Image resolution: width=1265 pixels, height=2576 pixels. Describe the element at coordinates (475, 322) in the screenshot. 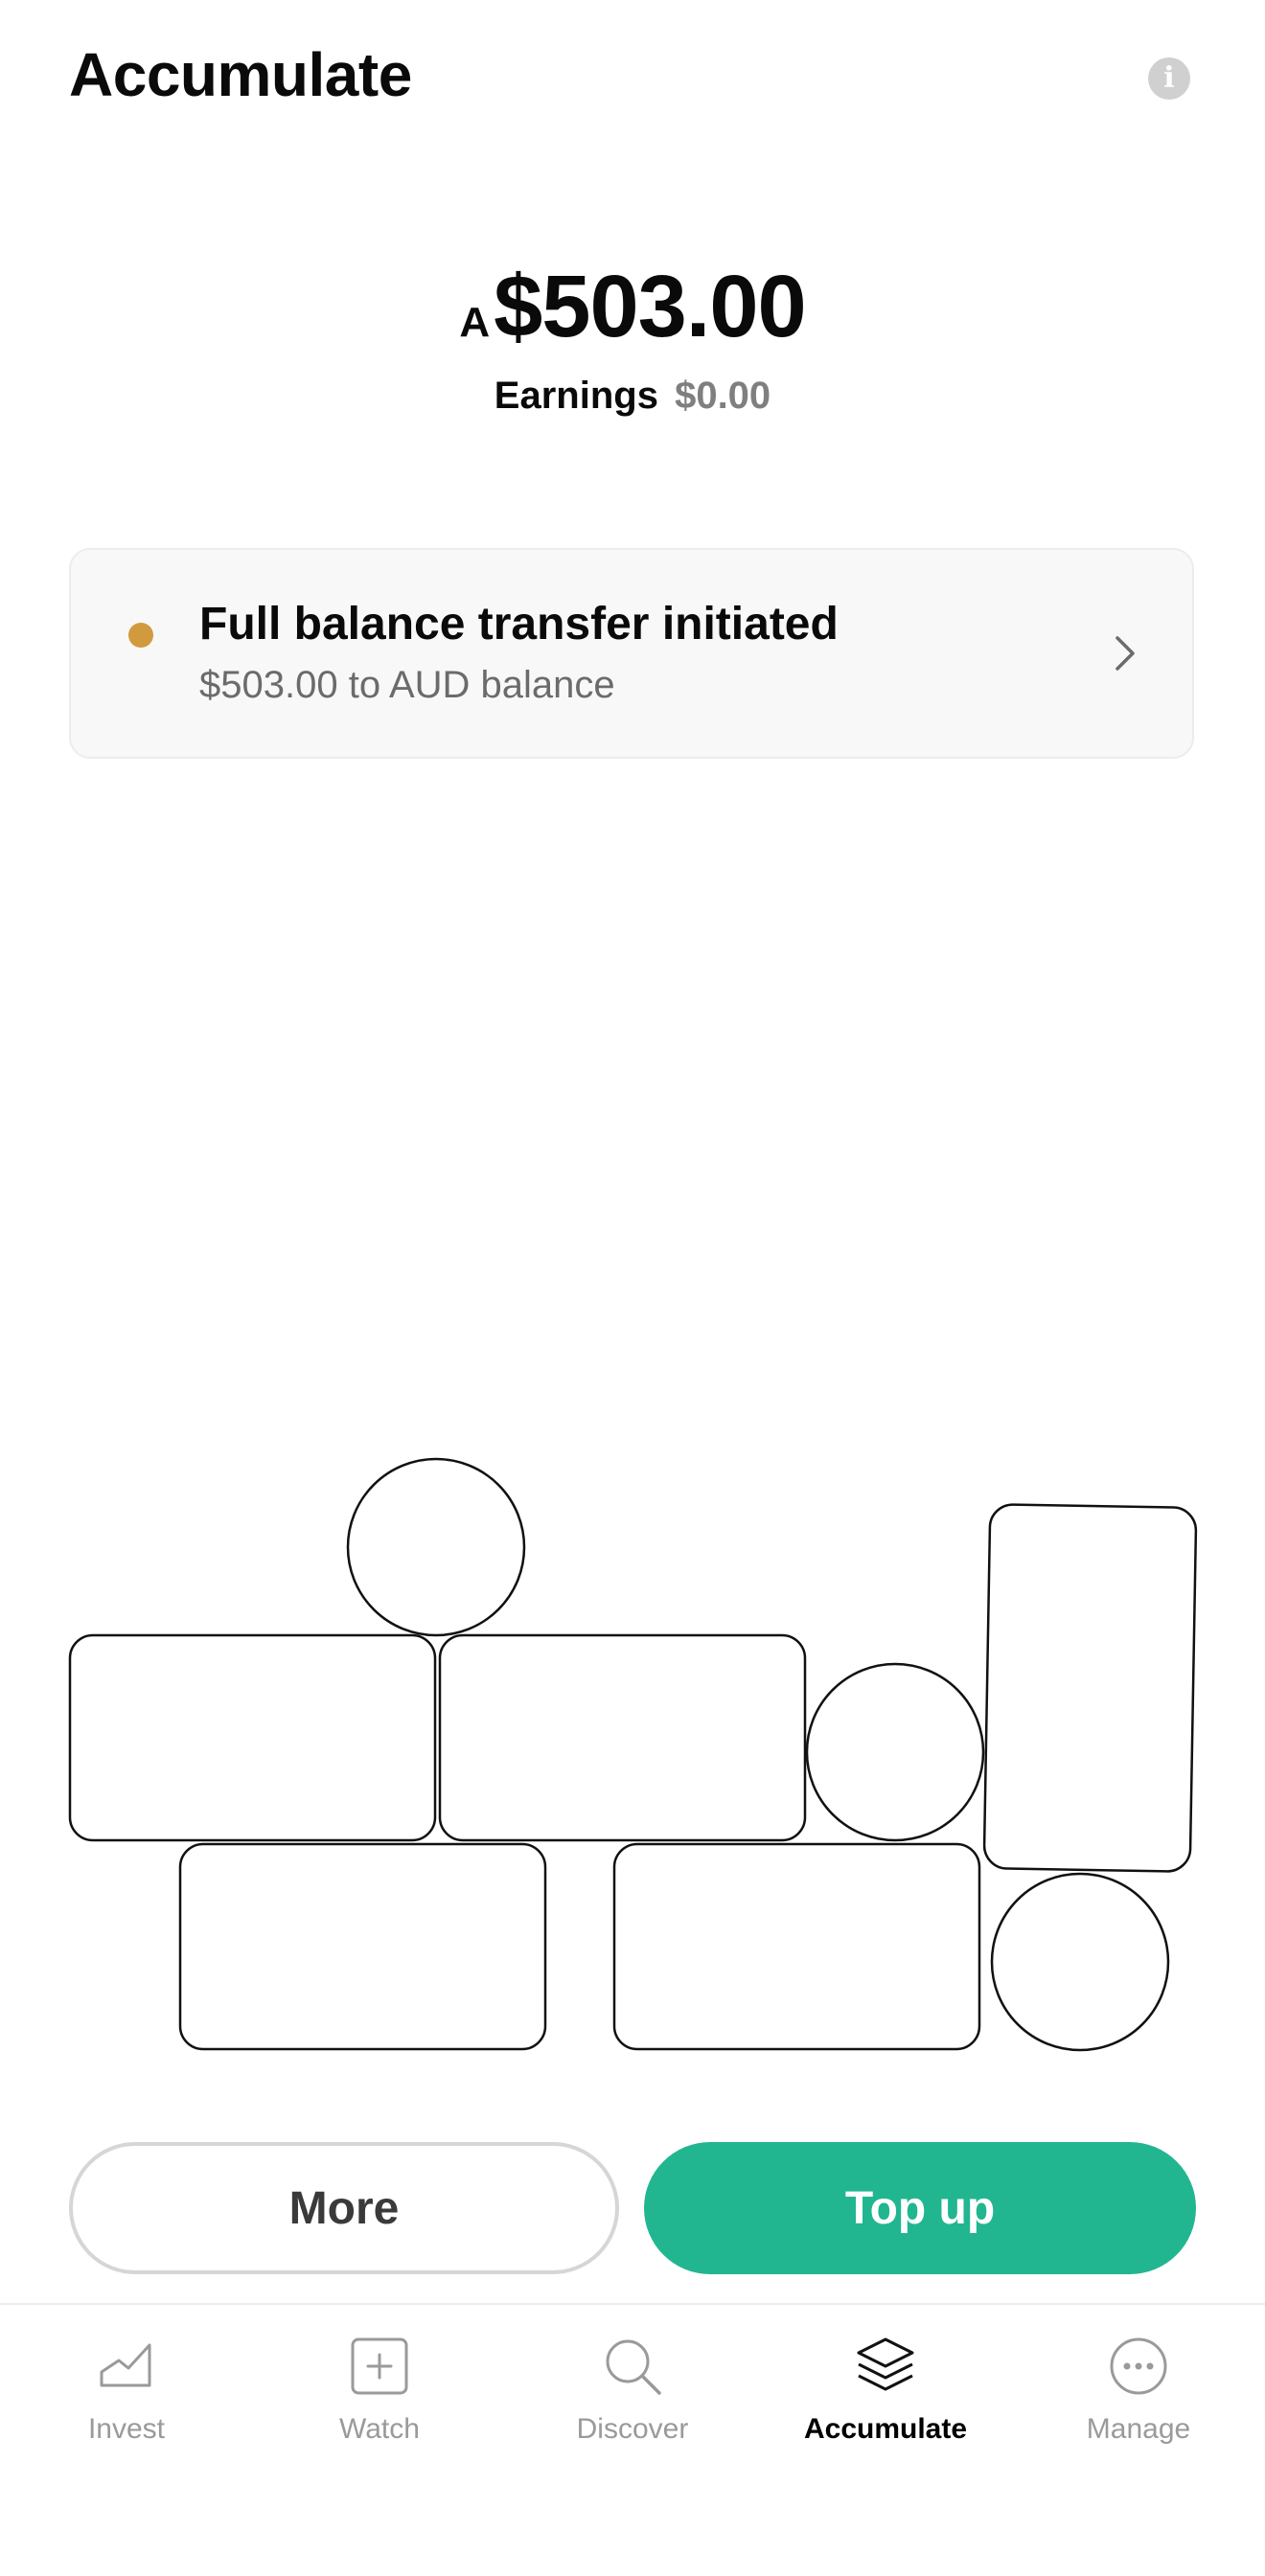

I see `currency-prefix: A` at that location.